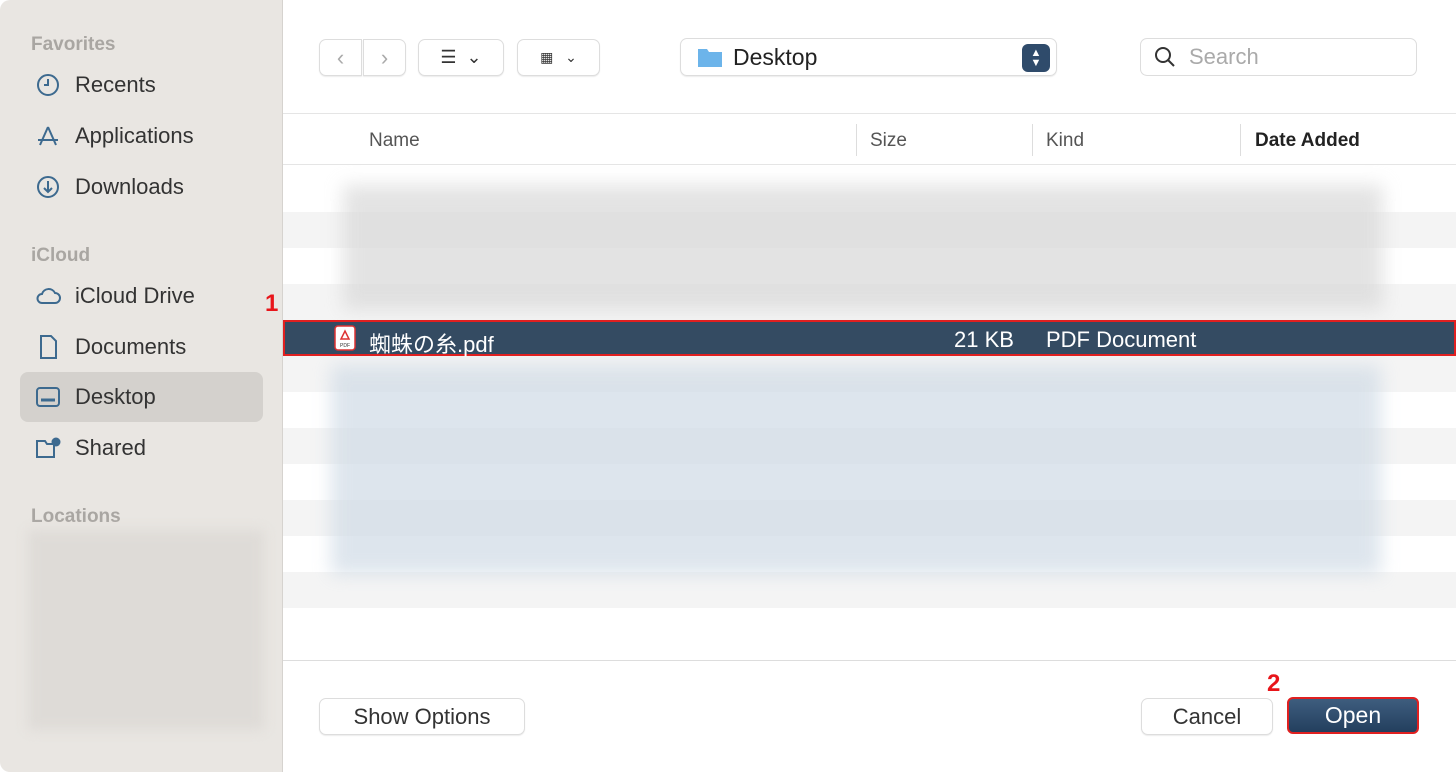 Image resolution: width=1456 pixels, height=772 pixels. I want to click on column-date-added: Date Added, so click(1307, 141).